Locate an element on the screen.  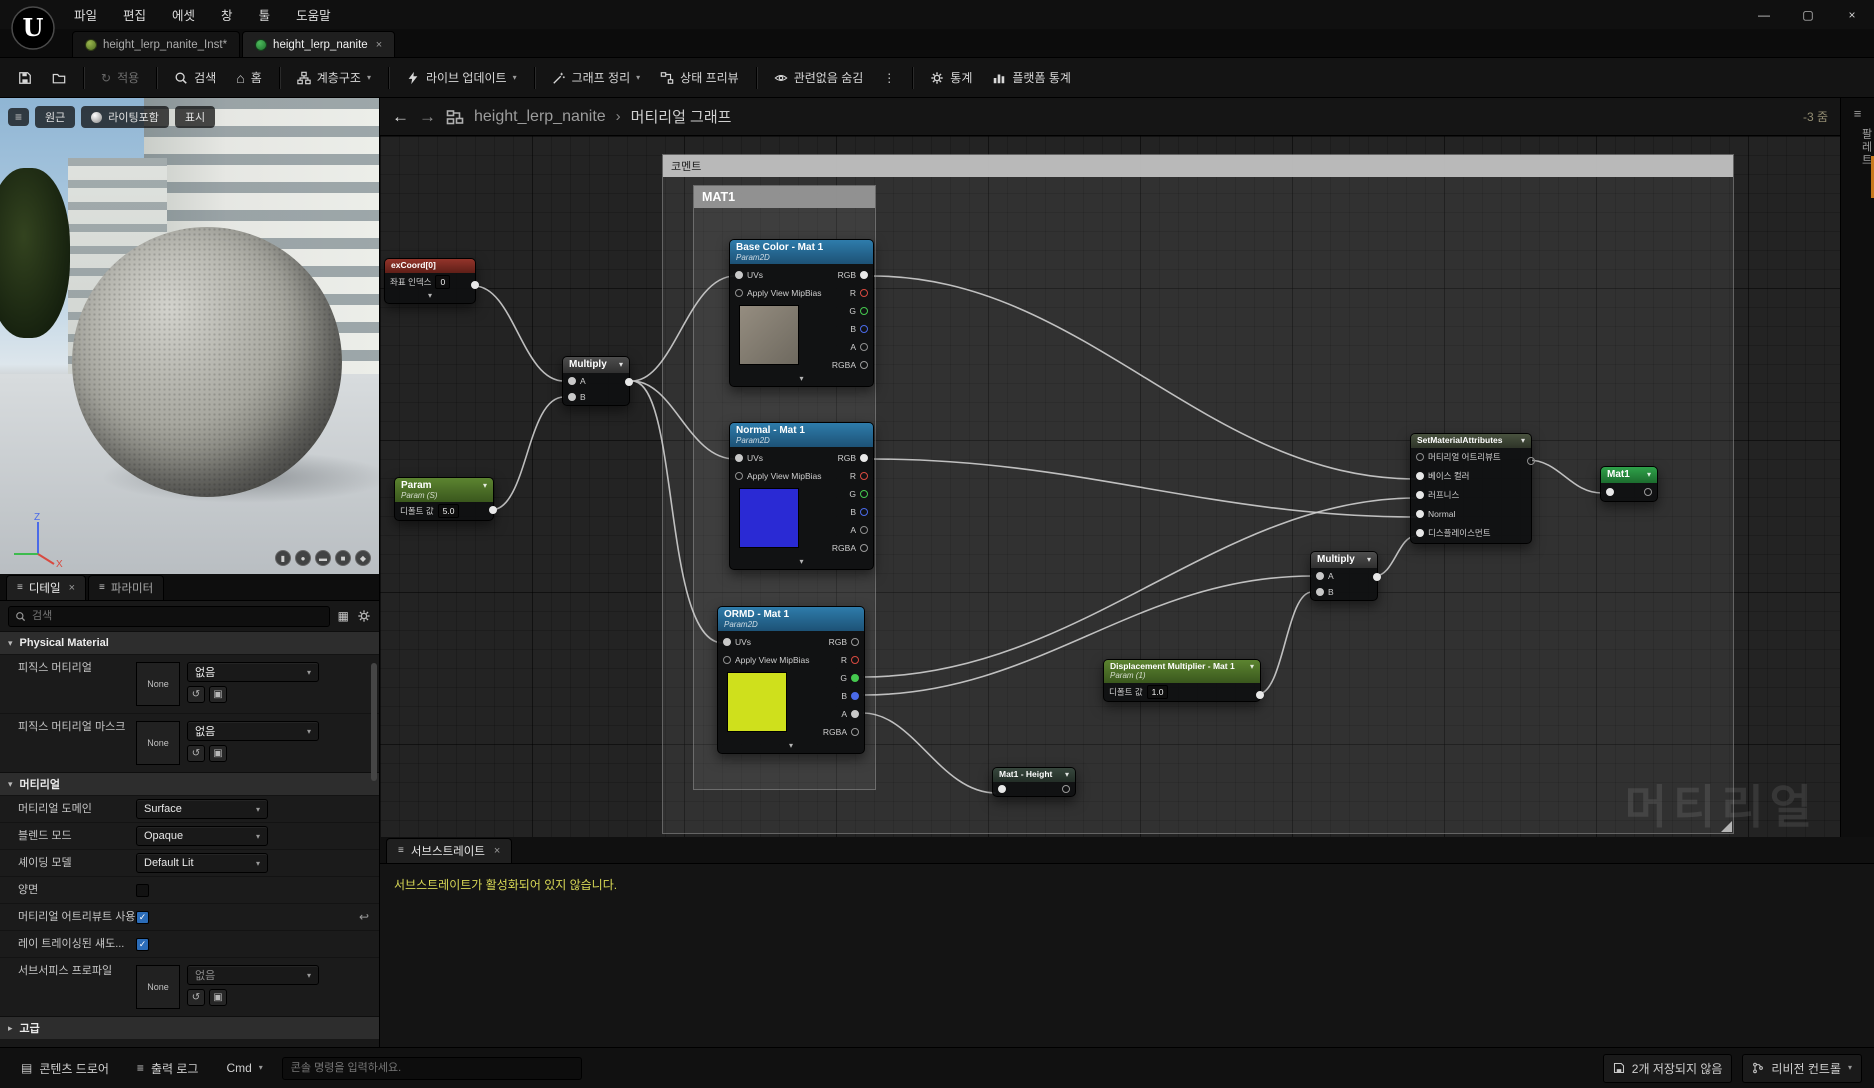
search-button: 검색 is located at coordinates (195, 77).